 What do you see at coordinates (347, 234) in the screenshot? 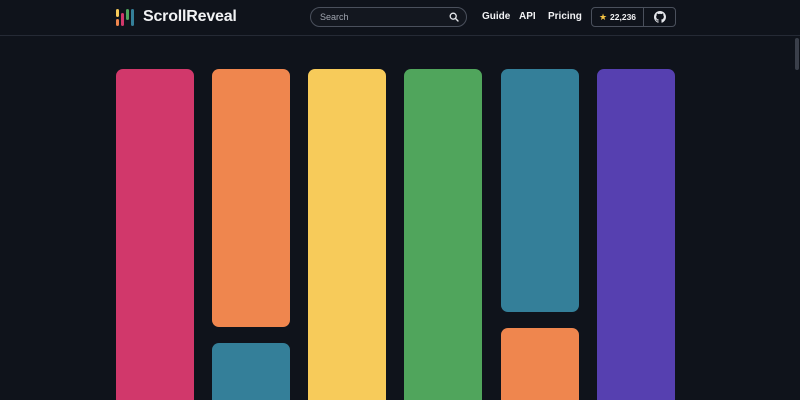
I see `tile-yellow` at bounding box center [347, 234].